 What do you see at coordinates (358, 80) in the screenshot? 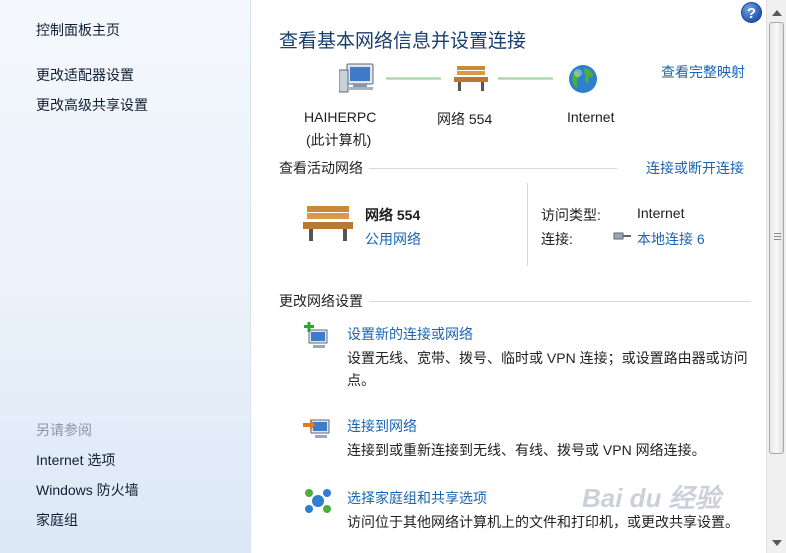
I see `computer-icon` at bounding box center [358, 80].